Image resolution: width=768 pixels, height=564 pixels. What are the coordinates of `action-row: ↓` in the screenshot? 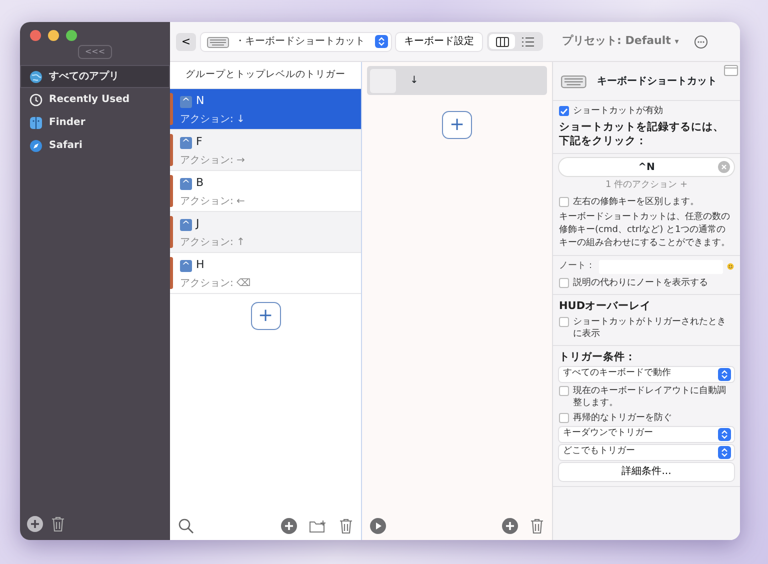 It's located at (457, 80).